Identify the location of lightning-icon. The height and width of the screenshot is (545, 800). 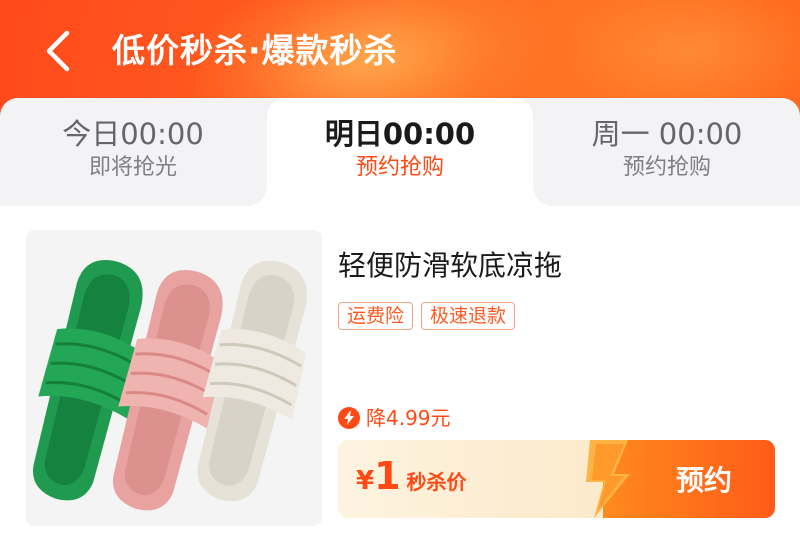
(349, 418).